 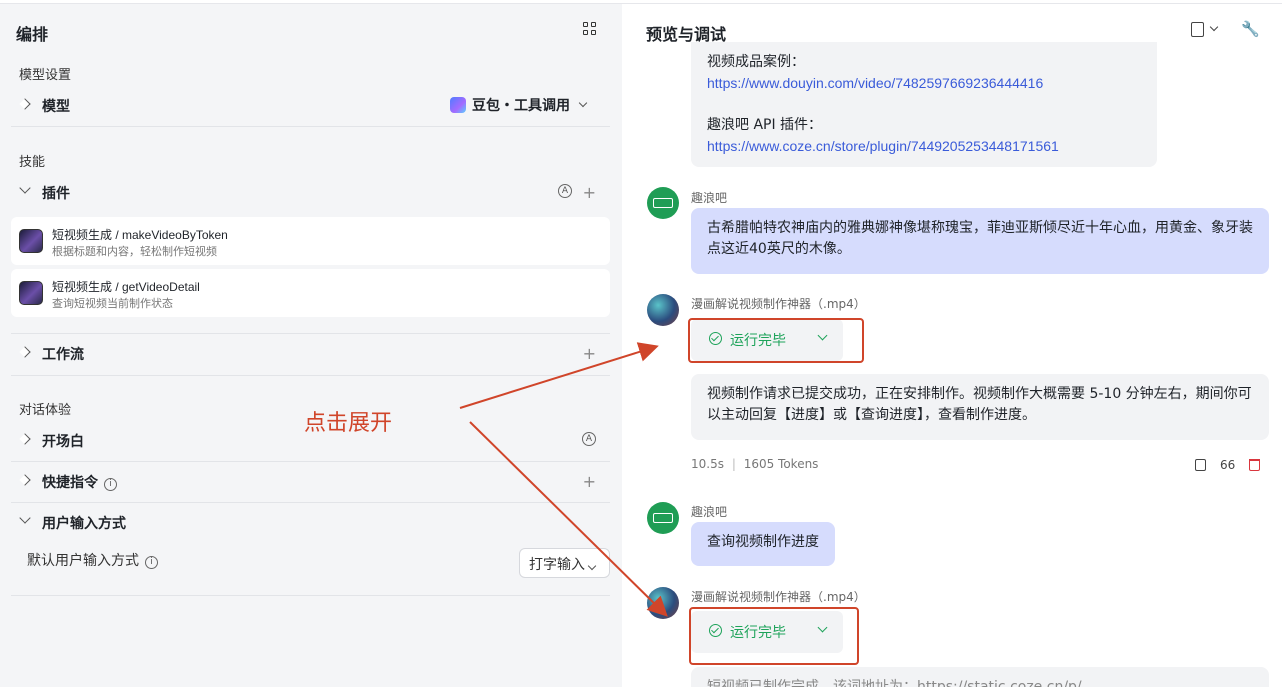 I want to click on plugin-api-label: 趣浪吧 API 插件：, so click(x=765, y=125).